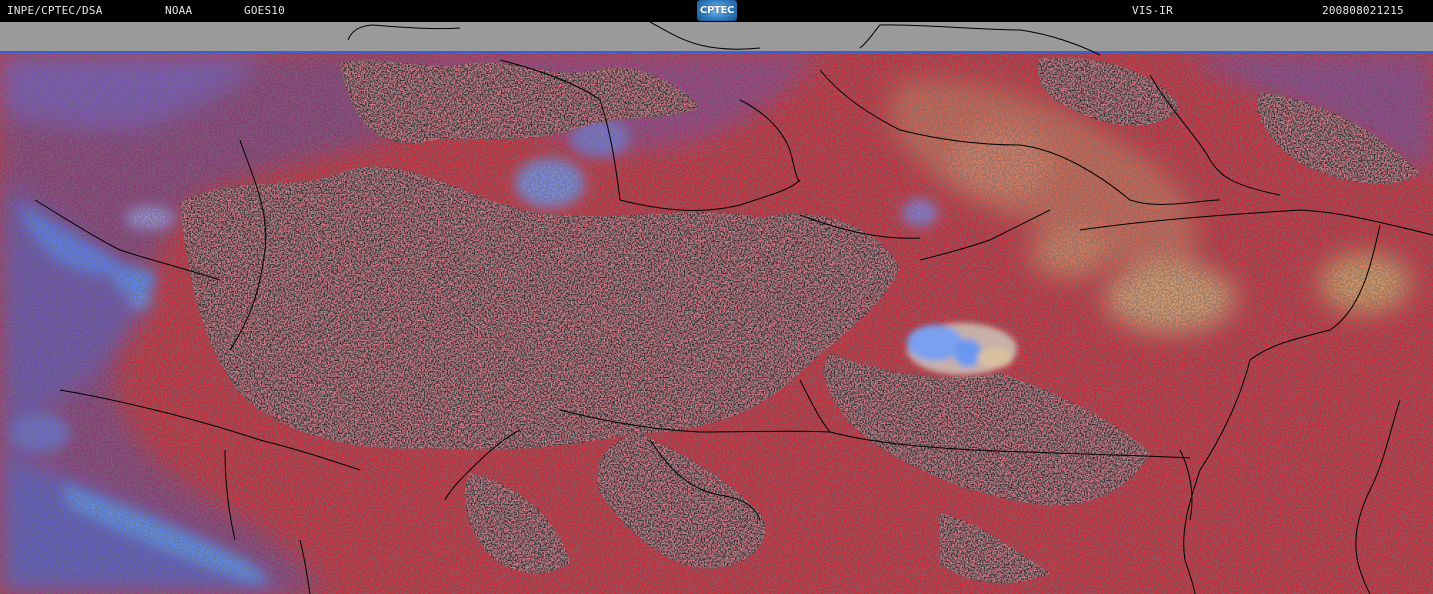  I want to click on channel-label: VIS-IR, so click(1152, 10).